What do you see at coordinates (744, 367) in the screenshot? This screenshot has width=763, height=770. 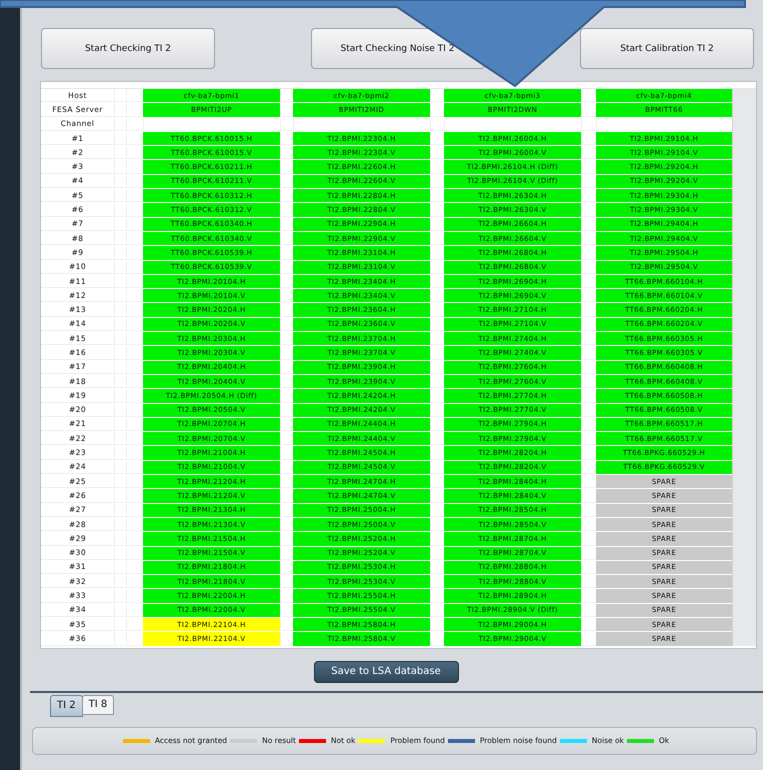 I see `scroll-bar` at bounding box center [744, 367].